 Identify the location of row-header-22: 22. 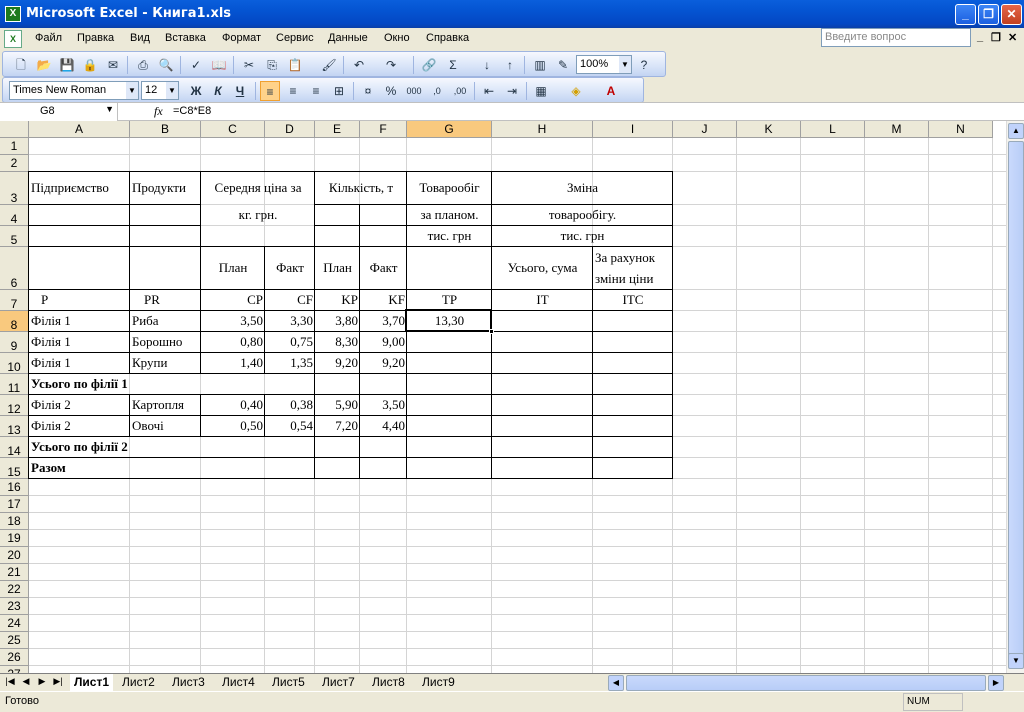
(14, 589).